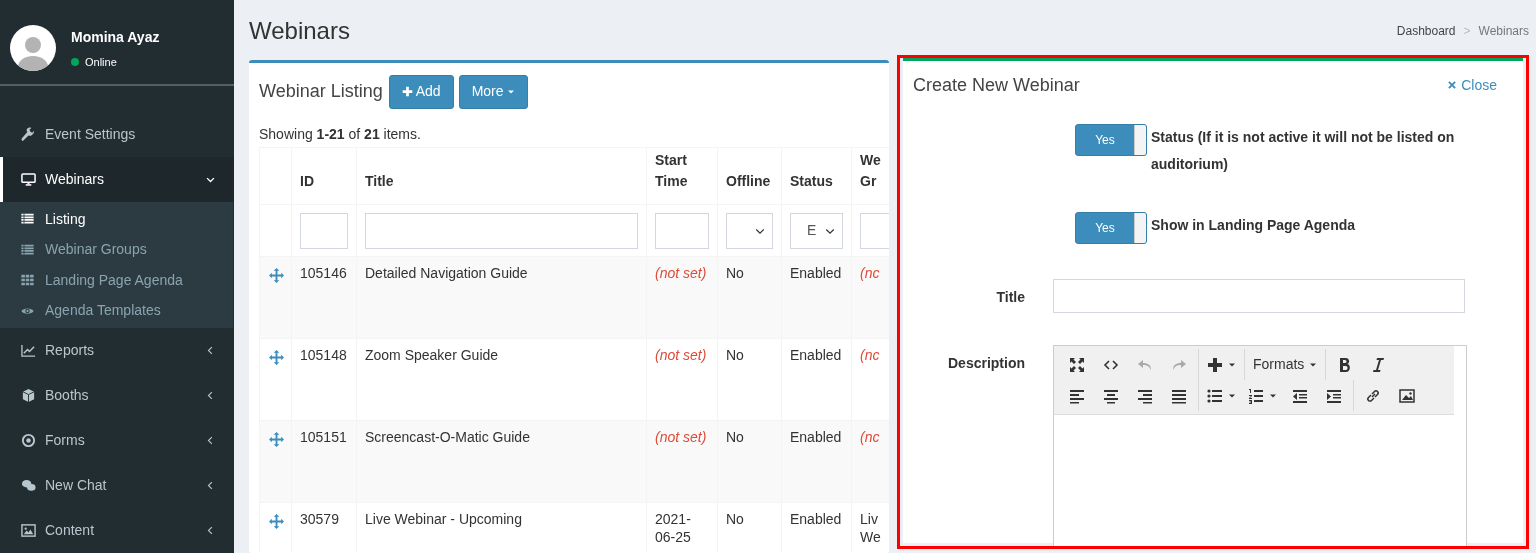 The width and height of the screenshot is (1536, 553). What do you see at coordinates (1260, 445) in the screenshot?
I see `rich-text-editor: Formats` at bounding box center [1260, 445].